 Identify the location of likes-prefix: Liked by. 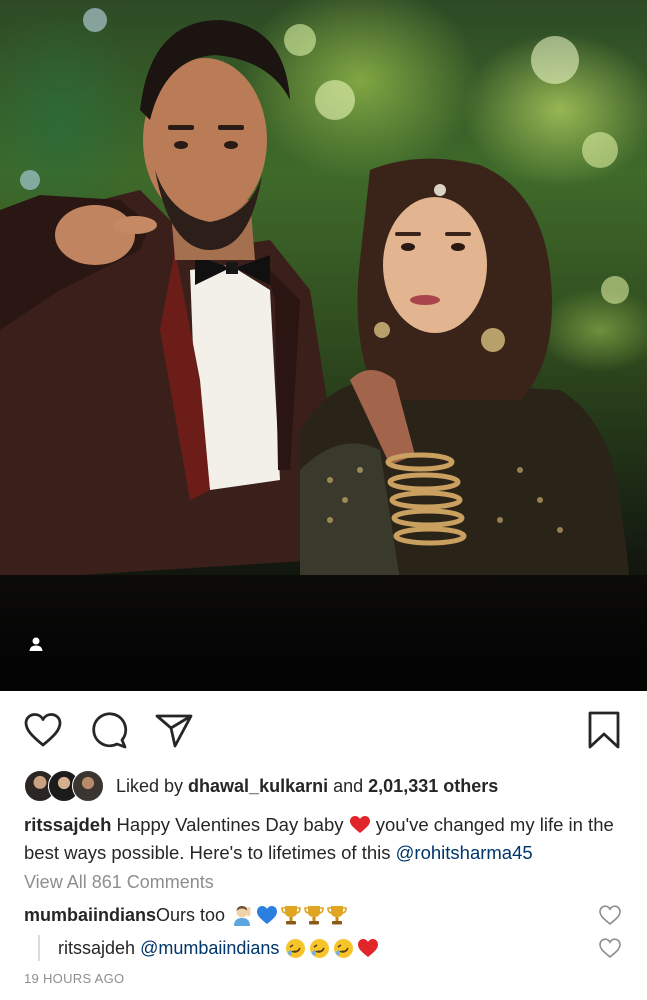
(152, 785).